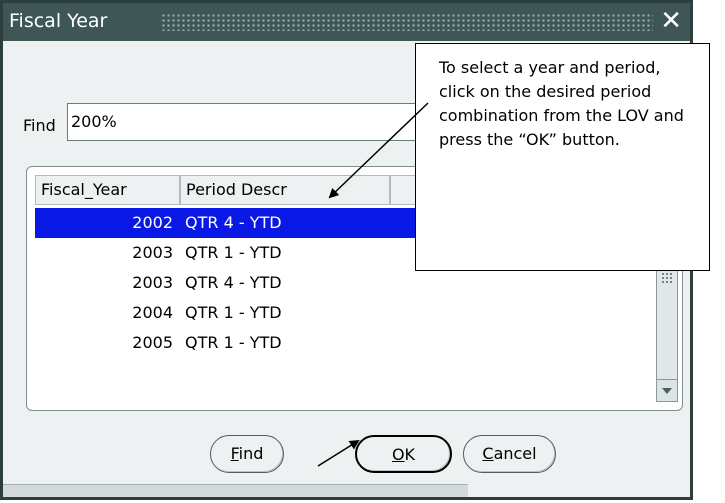 This screenshot has width=725, height=503. What do you see at coordinates (152, 342) in the screenshot?
I see `cell-fiscal-year: 2005` at bounding box center [152, 342].